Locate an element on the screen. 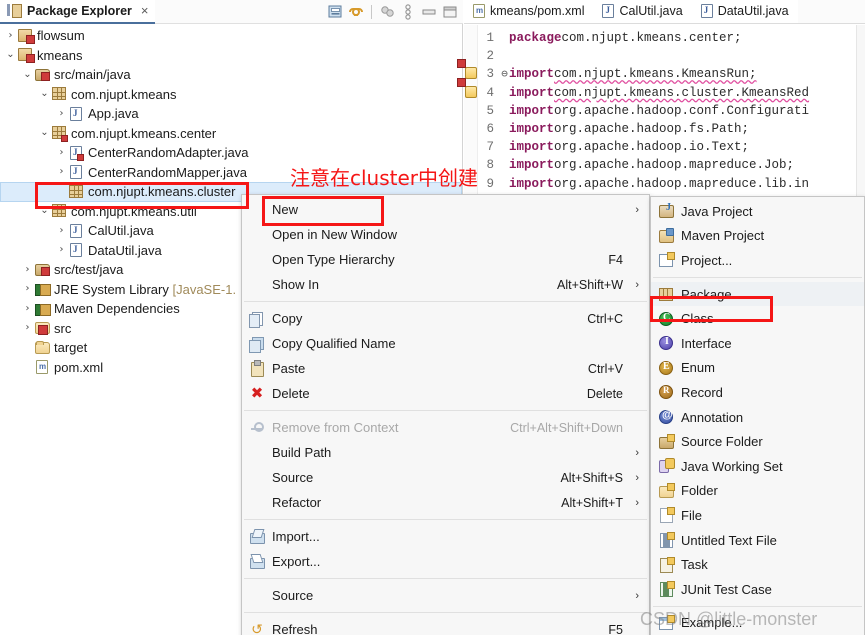  menu-item-delete: ✖ Delete Delete is located at coordinates (445, 393).